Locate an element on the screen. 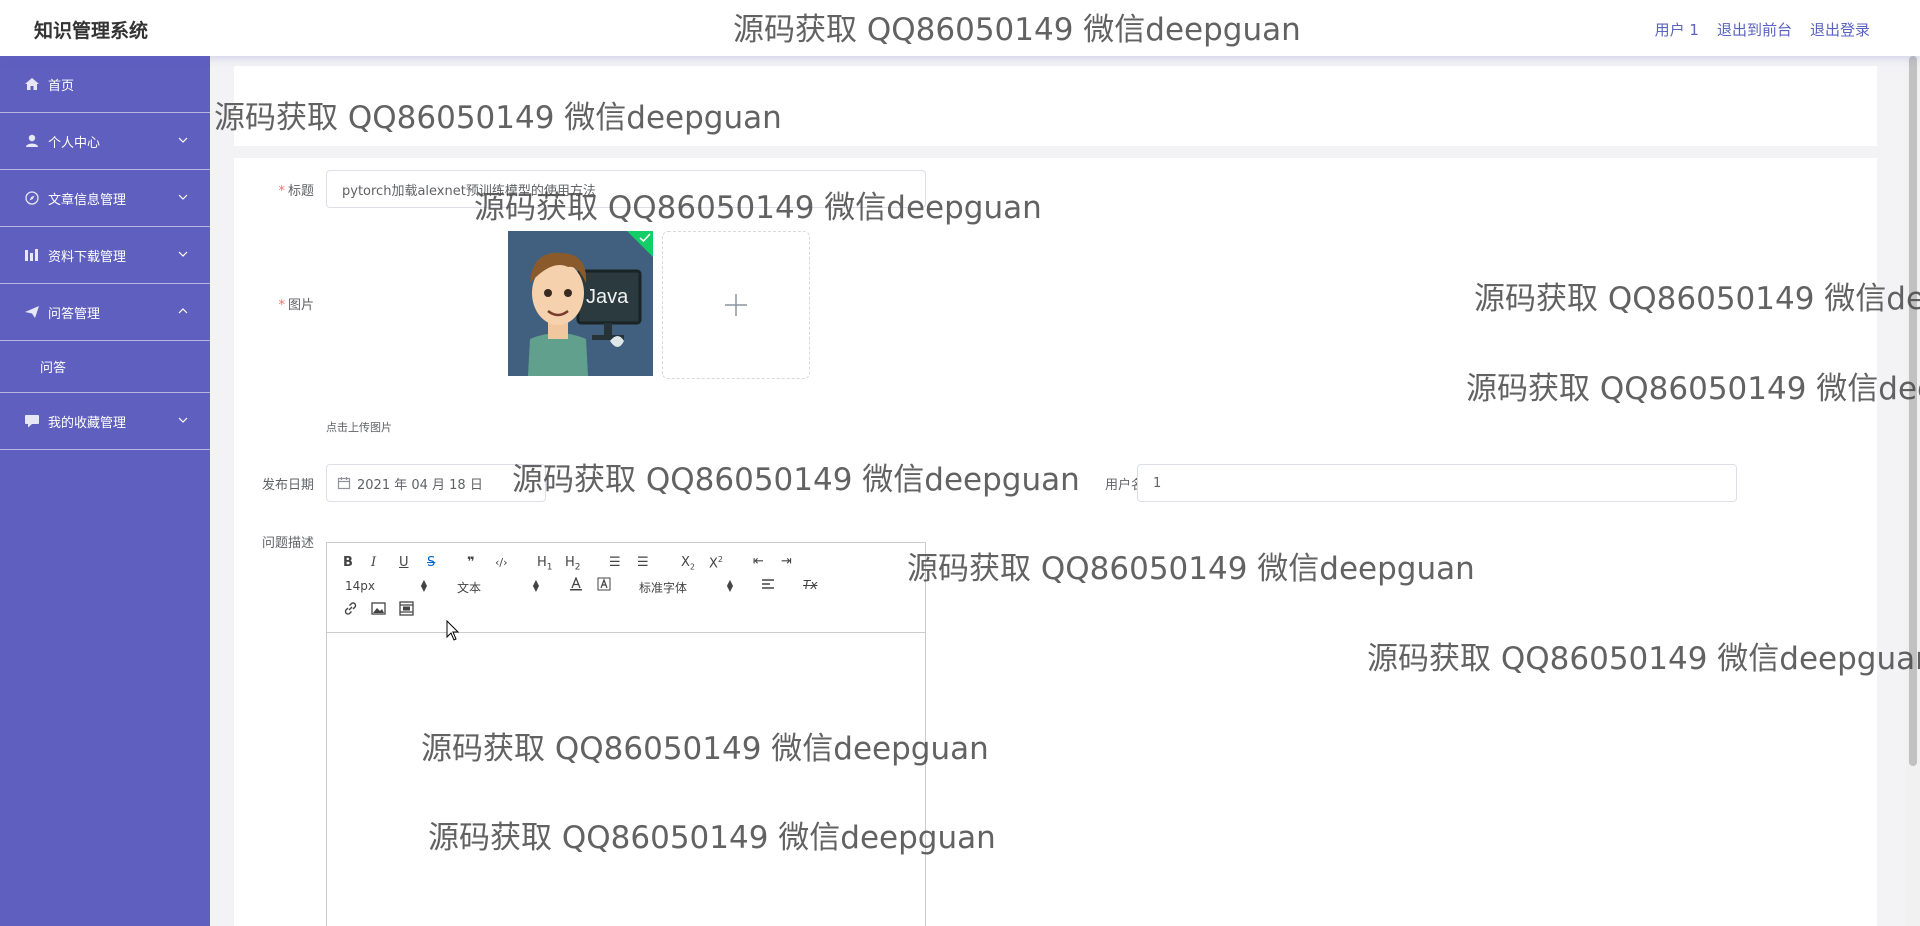  text-color-button is located at coordinates (576, 585).